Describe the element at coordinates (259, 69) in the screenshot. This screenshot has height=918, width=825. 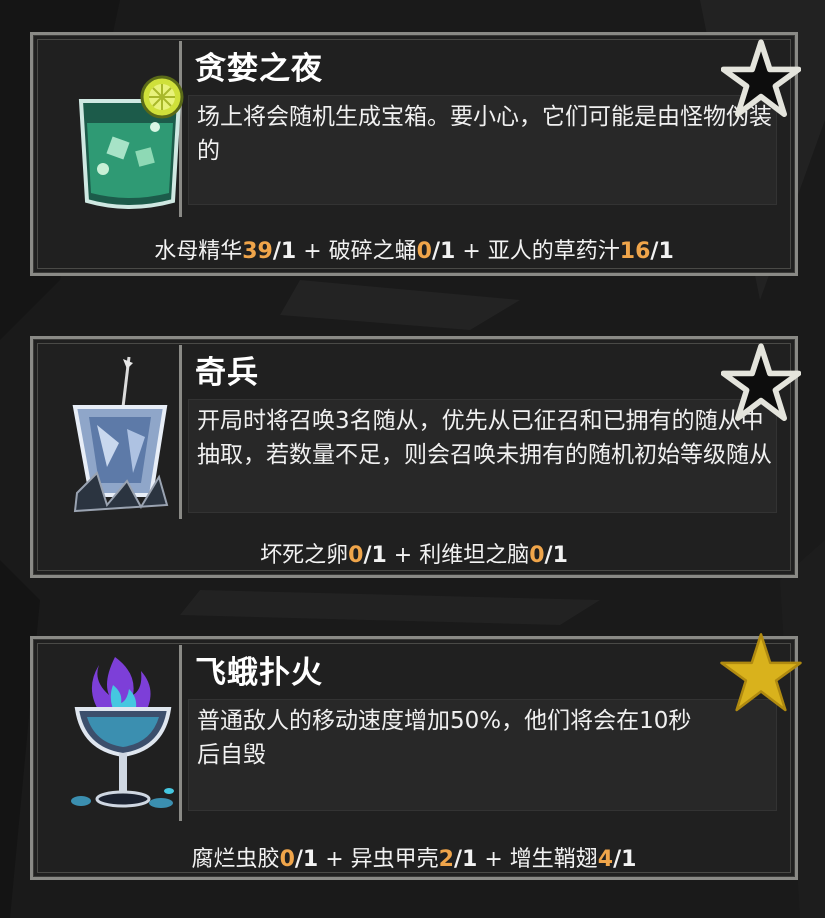
I see `card-title: 贪婪之夜` at that location.